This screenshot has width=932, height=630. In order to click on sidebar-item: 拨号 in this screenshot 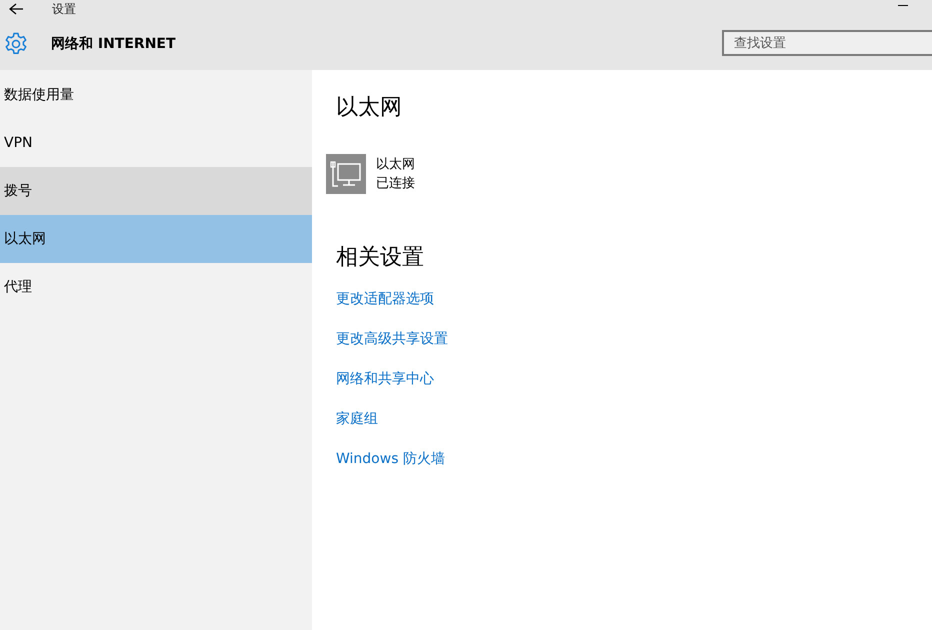, I will do `click(156, 191)`.